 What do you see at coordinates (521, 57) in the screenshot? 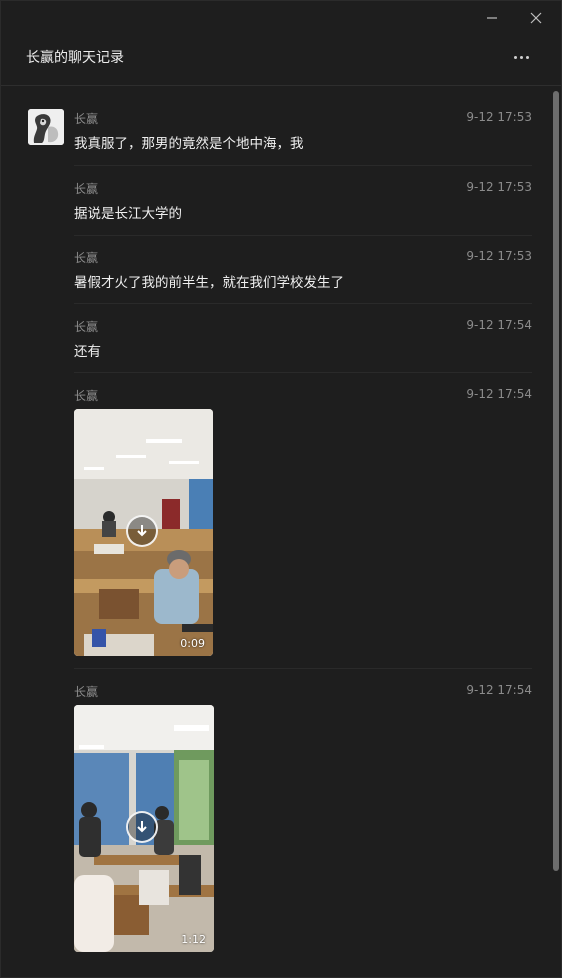
I see `more-icon` at bounding box center [521, 57].